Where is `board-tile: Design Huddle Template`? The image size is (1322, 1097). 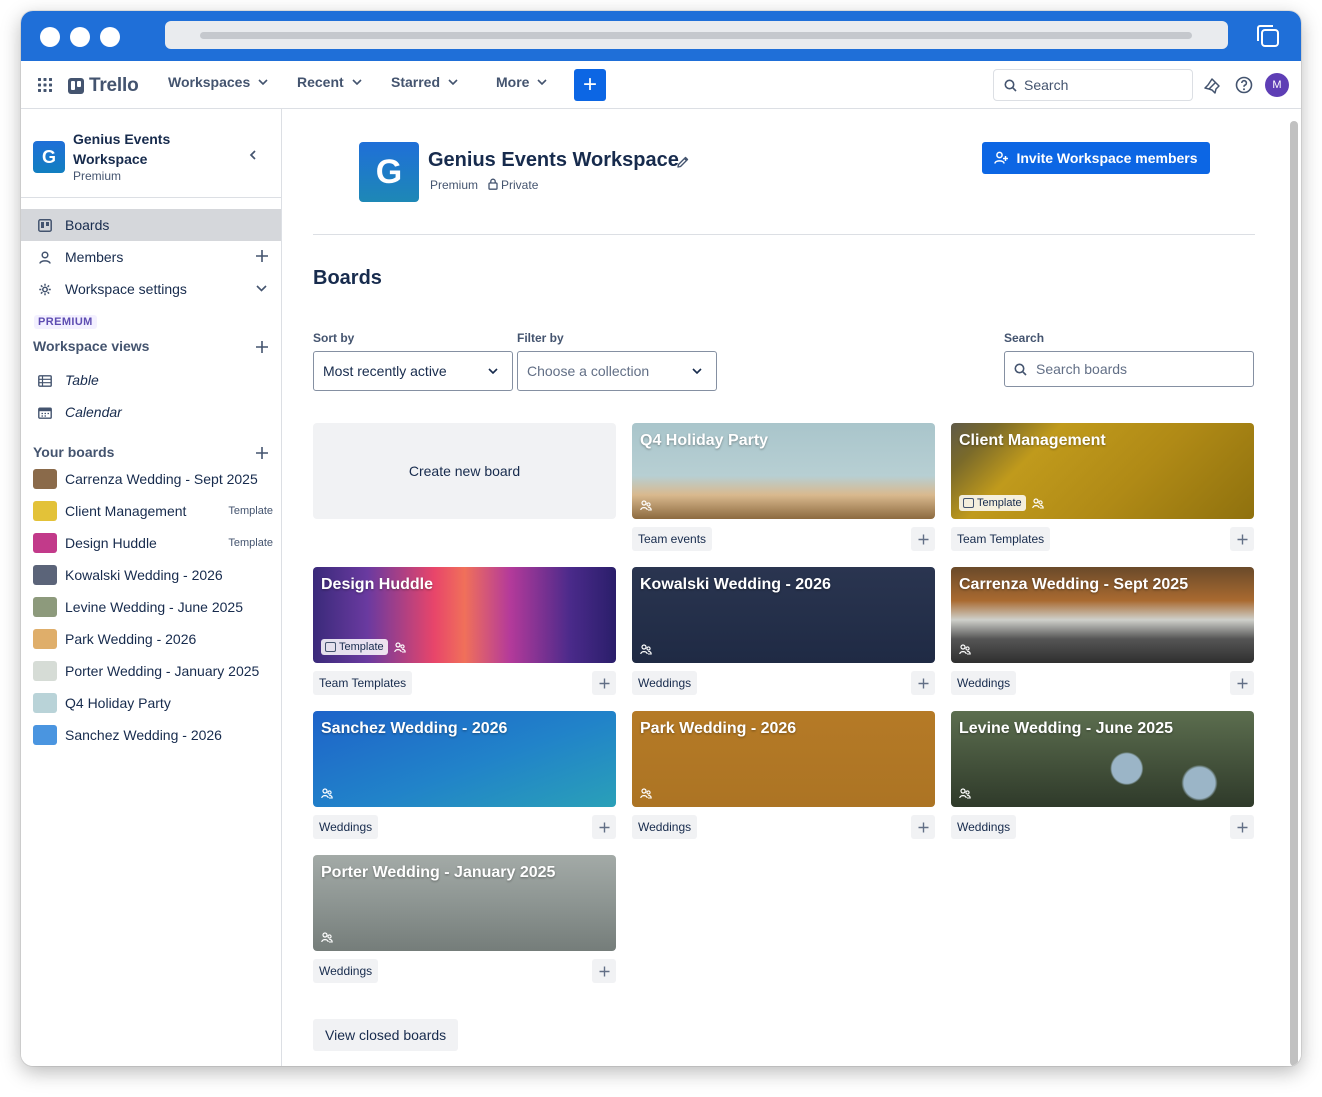
board-tile: Design Huddle Template is located at coordinates (464, 615).